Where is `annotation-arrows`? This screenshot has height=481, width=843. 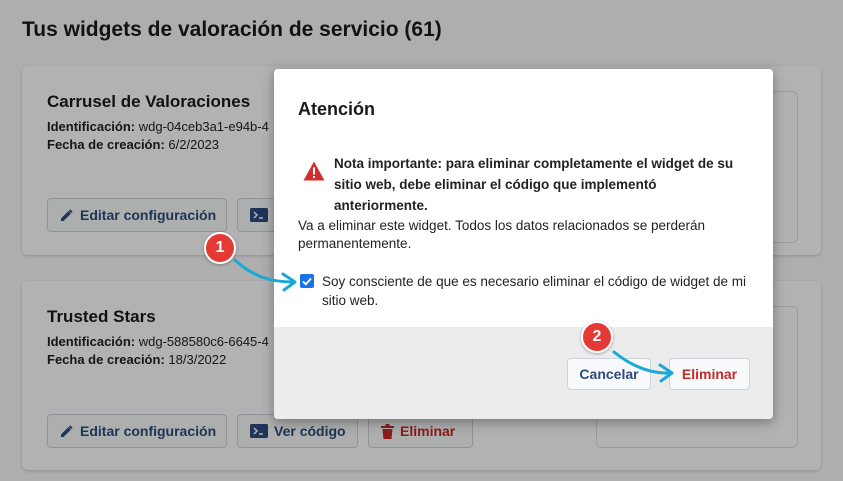 annotation-arrows is located at coordinates (453, 320).